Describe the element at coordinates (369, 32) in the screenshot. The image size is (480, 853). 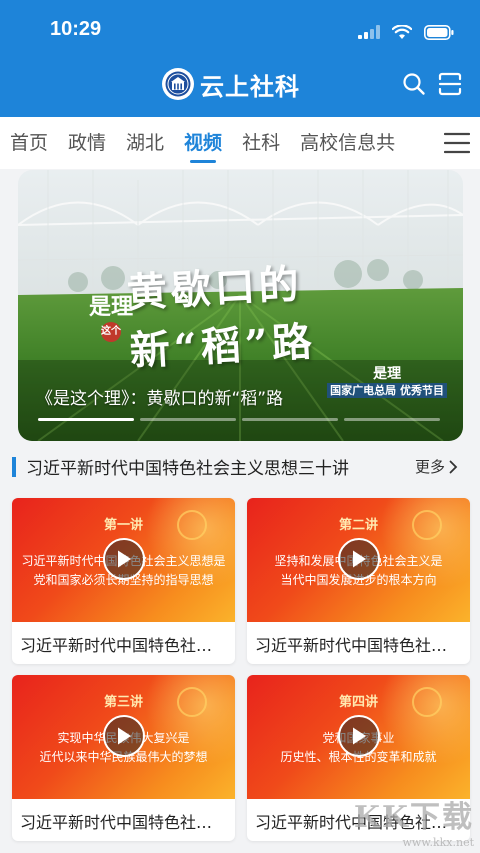
I see `signal-icon` at that location.